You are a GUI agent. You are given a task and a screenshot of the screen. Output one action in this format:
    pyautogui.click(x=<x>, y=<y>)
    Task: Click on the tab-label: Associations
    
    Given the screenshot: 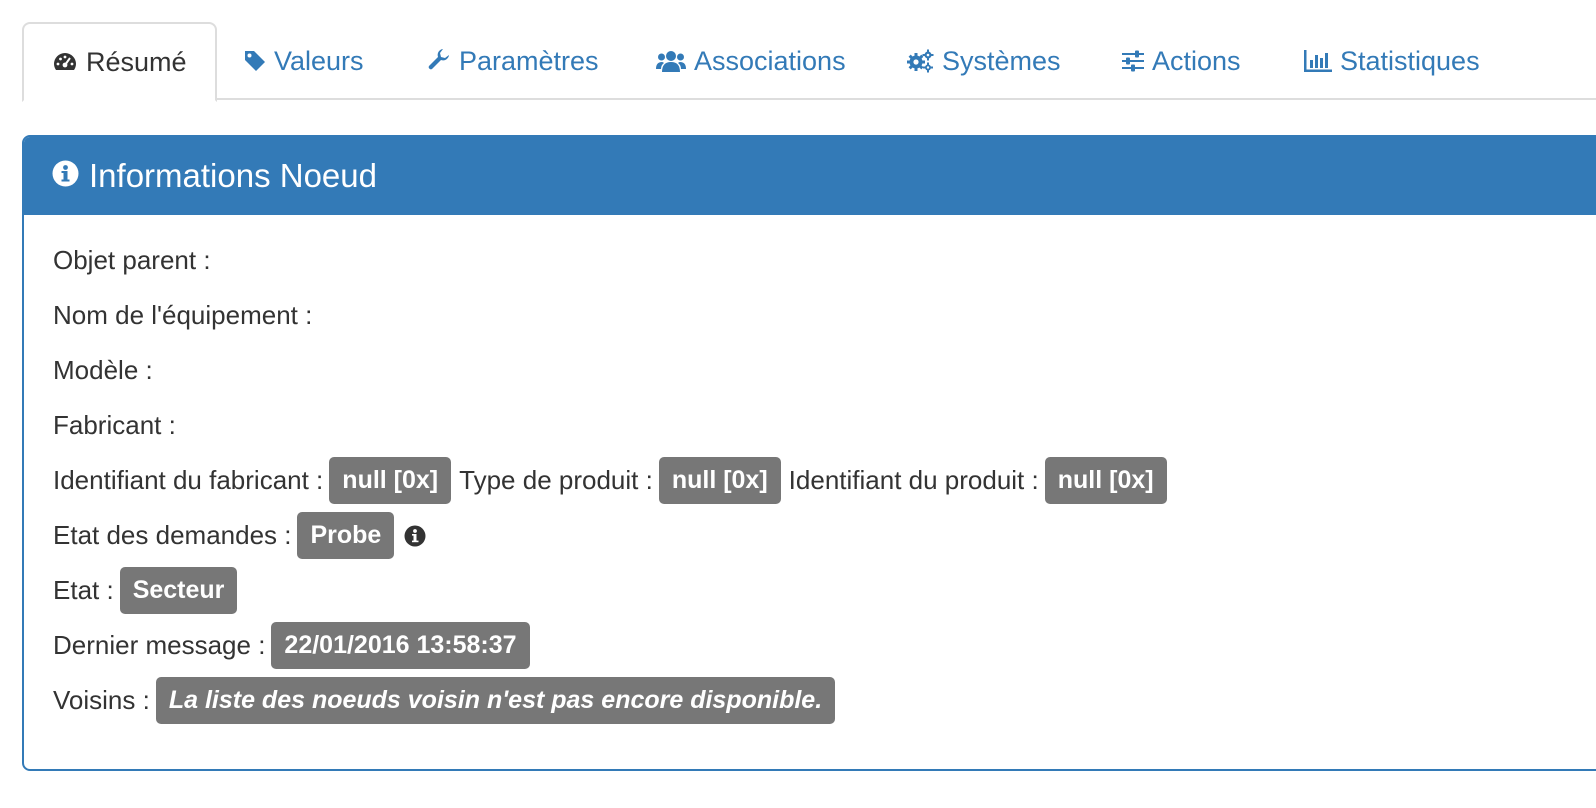 What is the action you would take?
    pyautogui.click(x=770, y=60)
    